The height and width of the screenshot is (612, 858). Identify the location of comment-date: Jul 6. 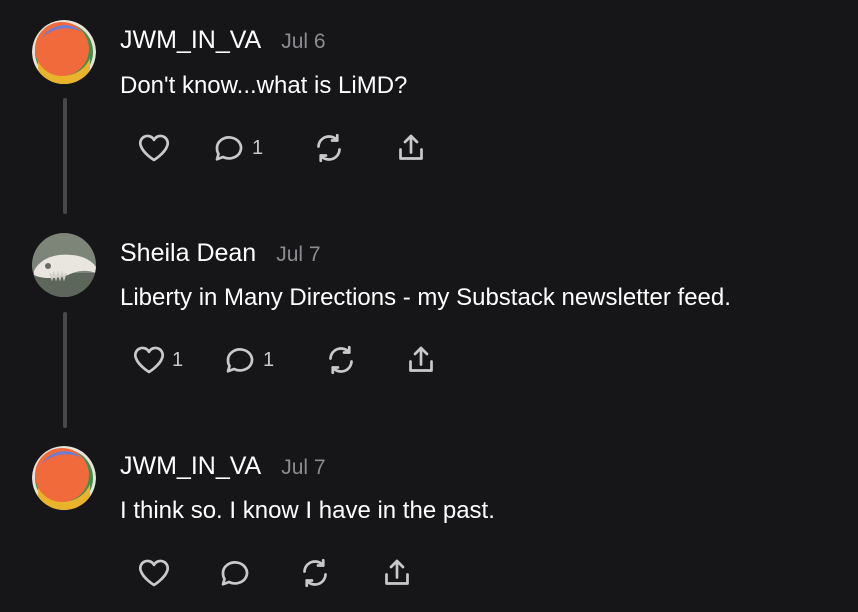
(303, 42).